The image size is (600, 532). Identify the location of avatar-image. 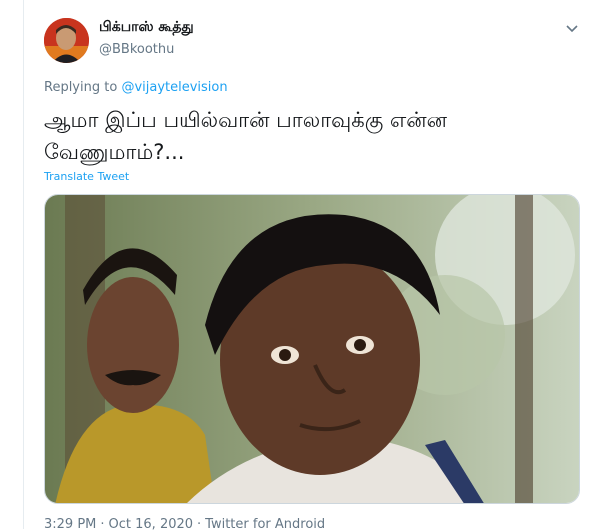
(66, 40).